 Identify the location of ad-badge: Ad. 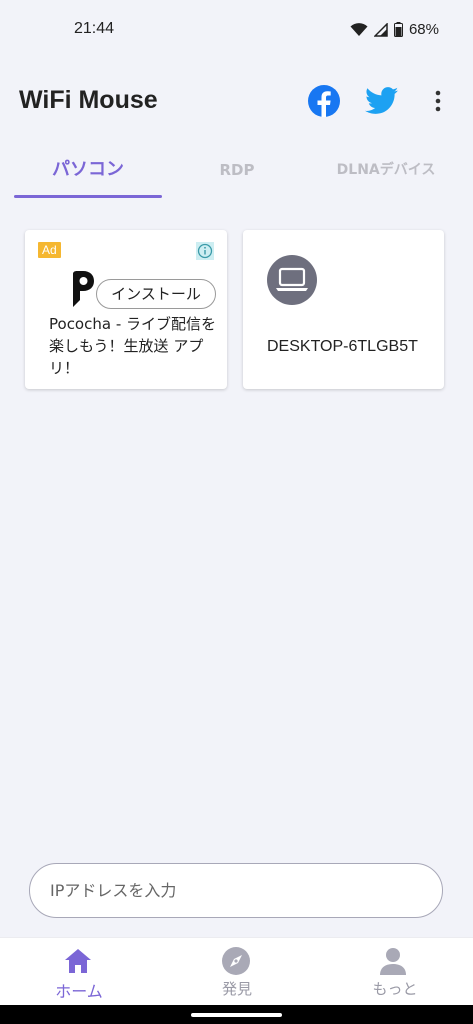
(49, 250).